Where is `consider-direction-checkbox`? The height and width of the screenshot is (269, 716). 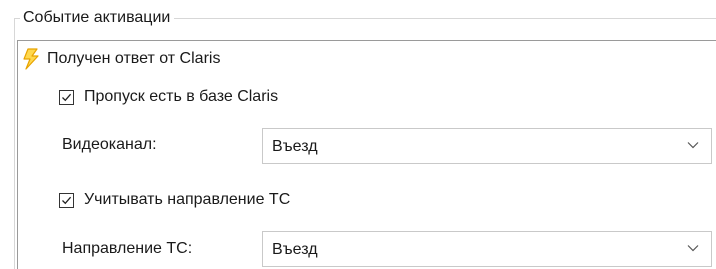 consider-direction-checkbox is located at coordinates (66, 200).